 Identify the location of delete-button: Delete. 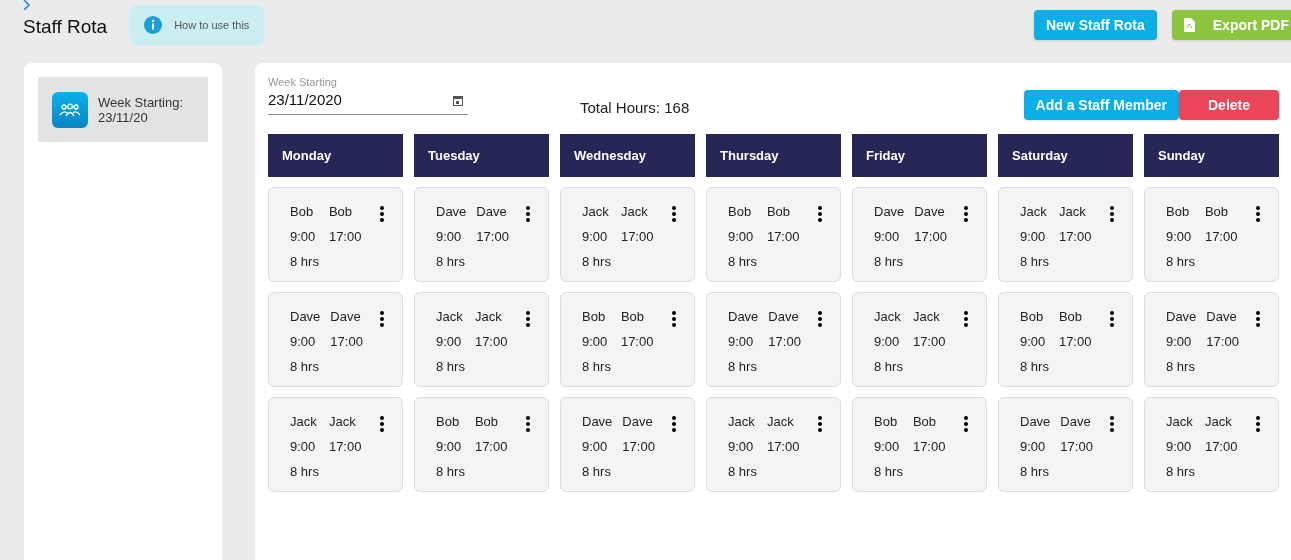
(1229, 105).